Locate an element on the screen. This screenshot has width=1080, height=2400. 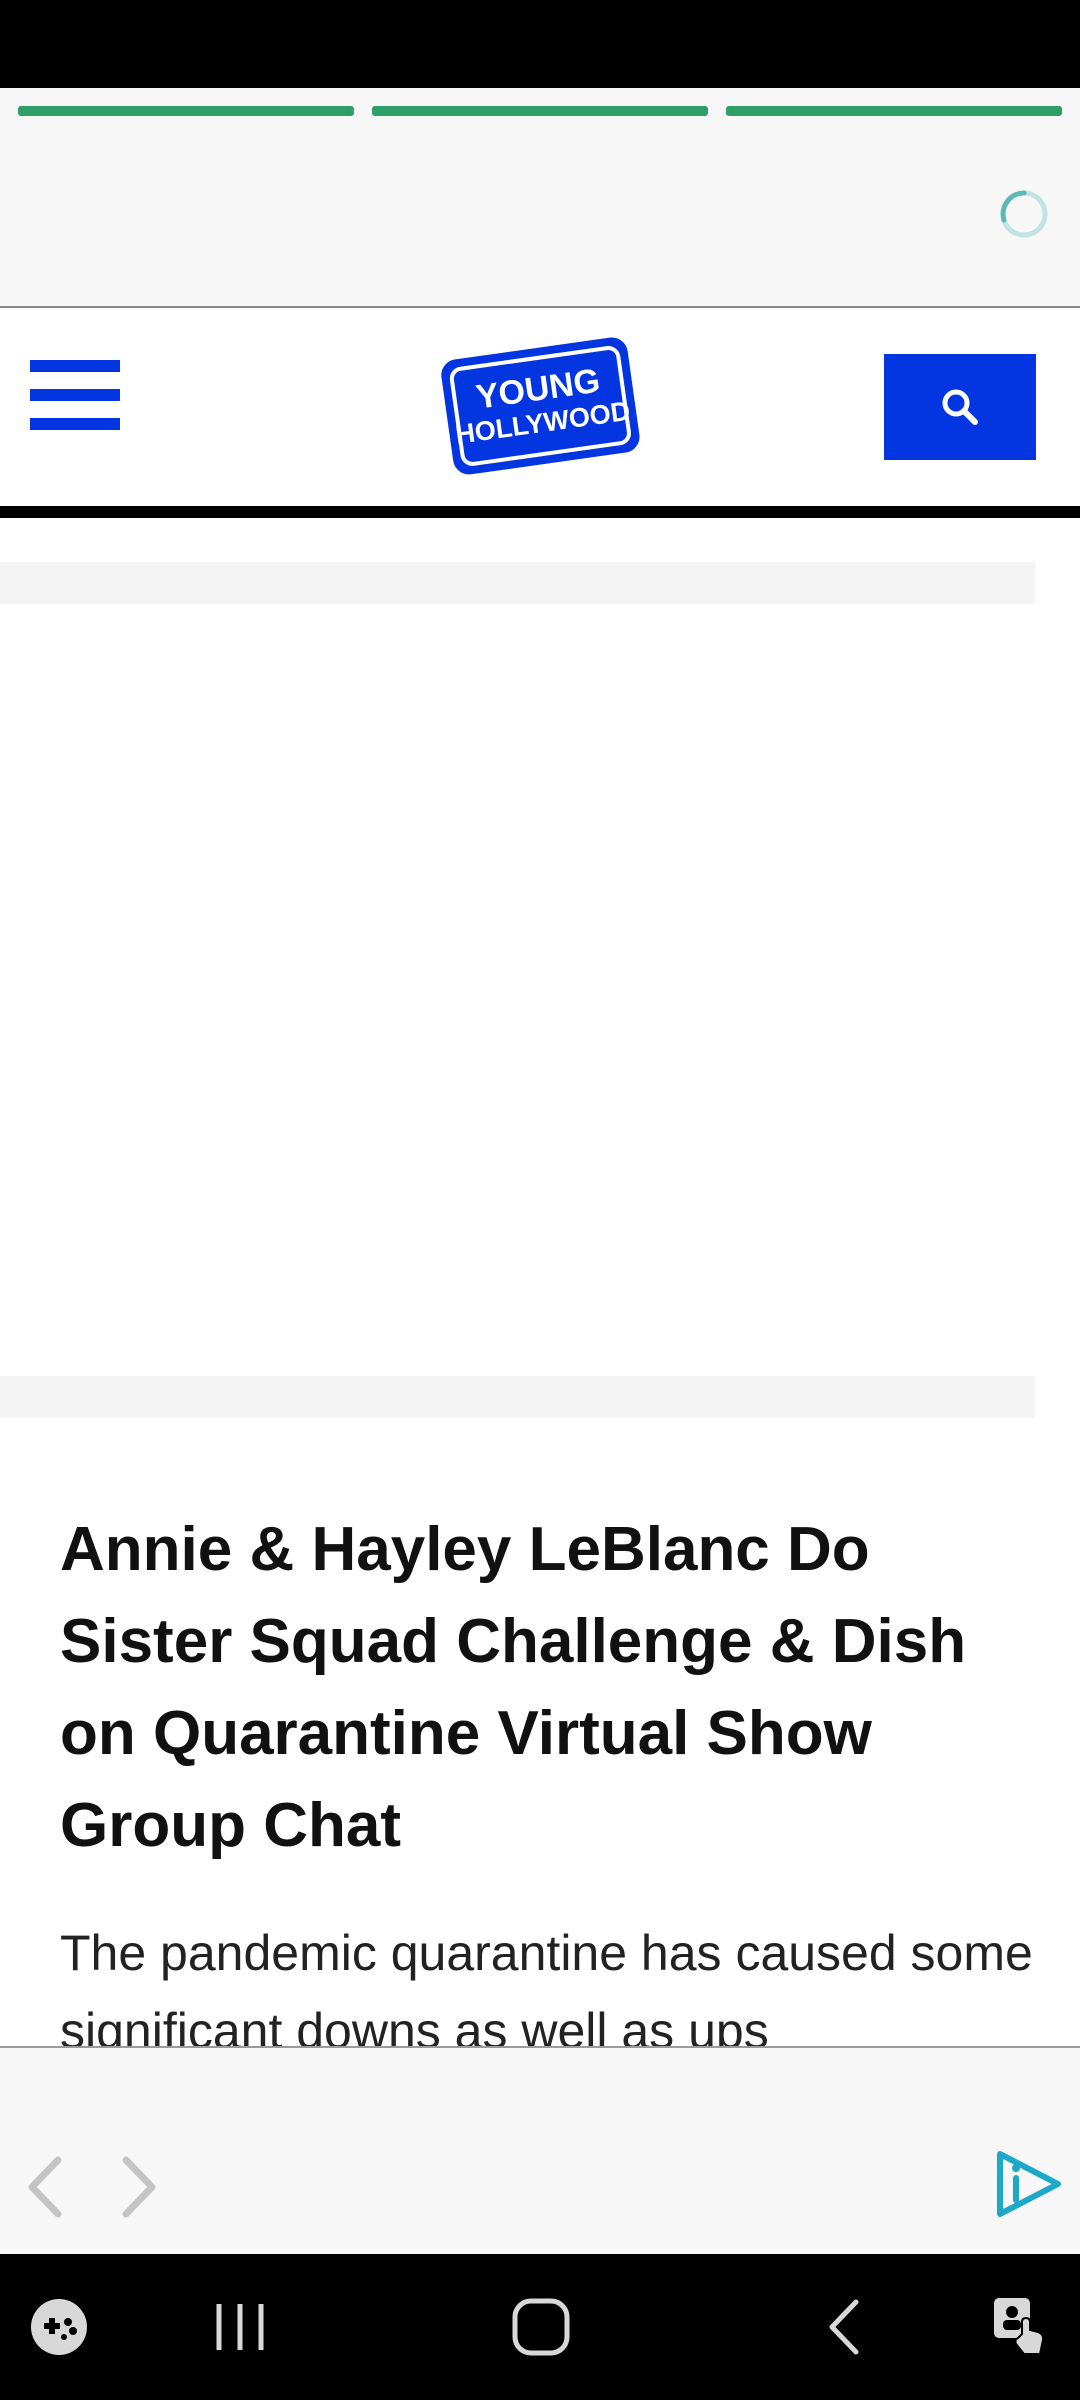
story-progress is located at coordinates (540, 111).